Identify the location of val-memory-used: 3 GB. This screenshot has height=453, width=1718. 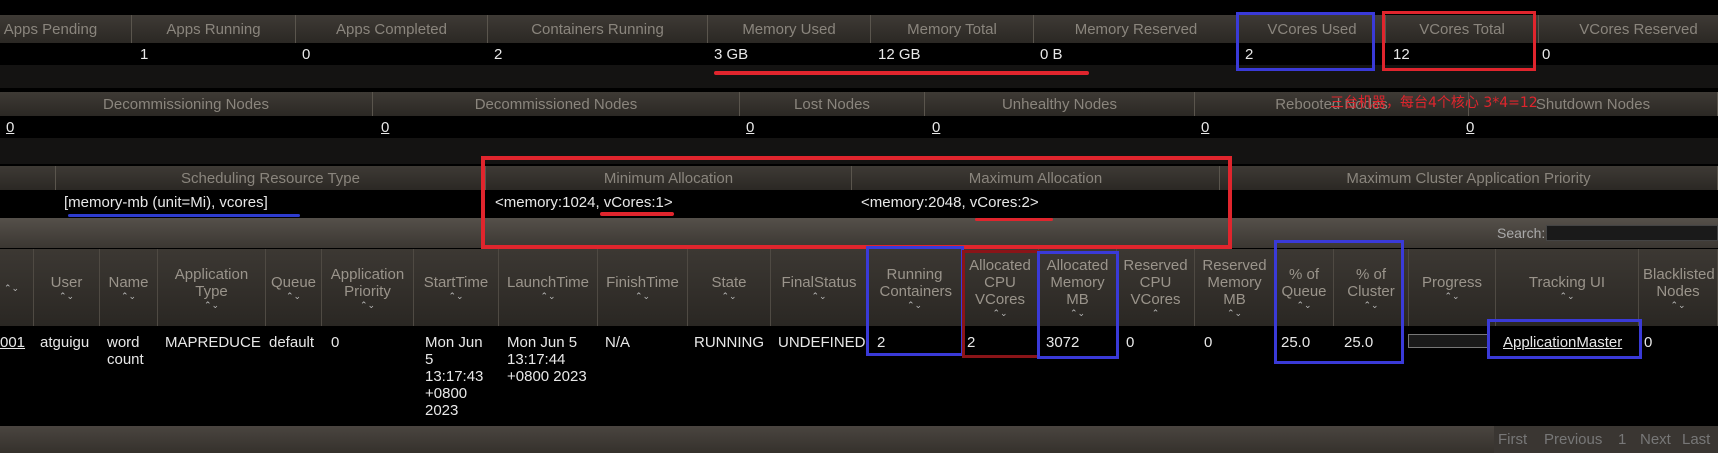
(731, 54).